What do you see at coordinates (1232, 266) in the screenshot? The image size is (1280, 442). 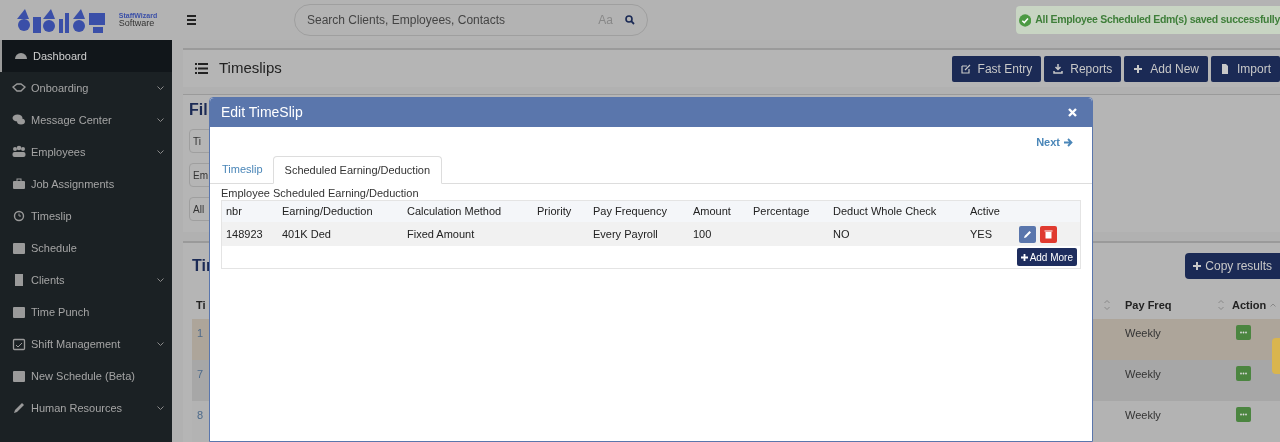 I see `copy-results-button: Copy results` at bounding box center [1232, 266].